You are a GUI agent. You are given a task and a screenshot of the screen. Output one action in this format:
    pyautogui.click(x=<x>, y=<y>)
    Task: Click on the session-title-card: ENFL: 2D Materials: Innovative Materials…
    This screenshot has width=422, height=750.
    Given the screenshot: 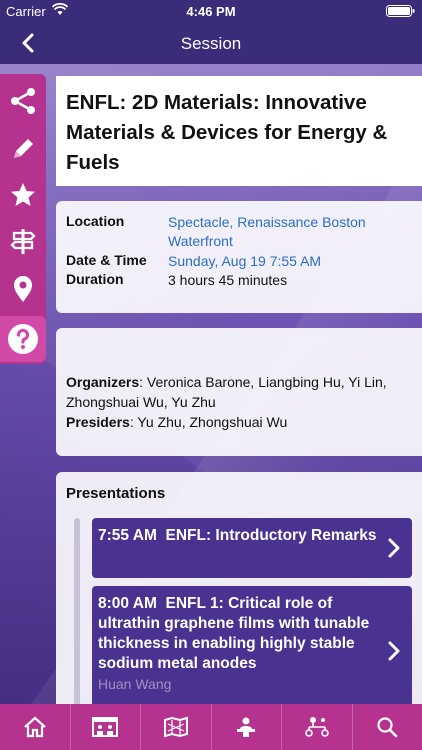 What is the action you would take?
    pyautogui.click(x=239, y=131)
    